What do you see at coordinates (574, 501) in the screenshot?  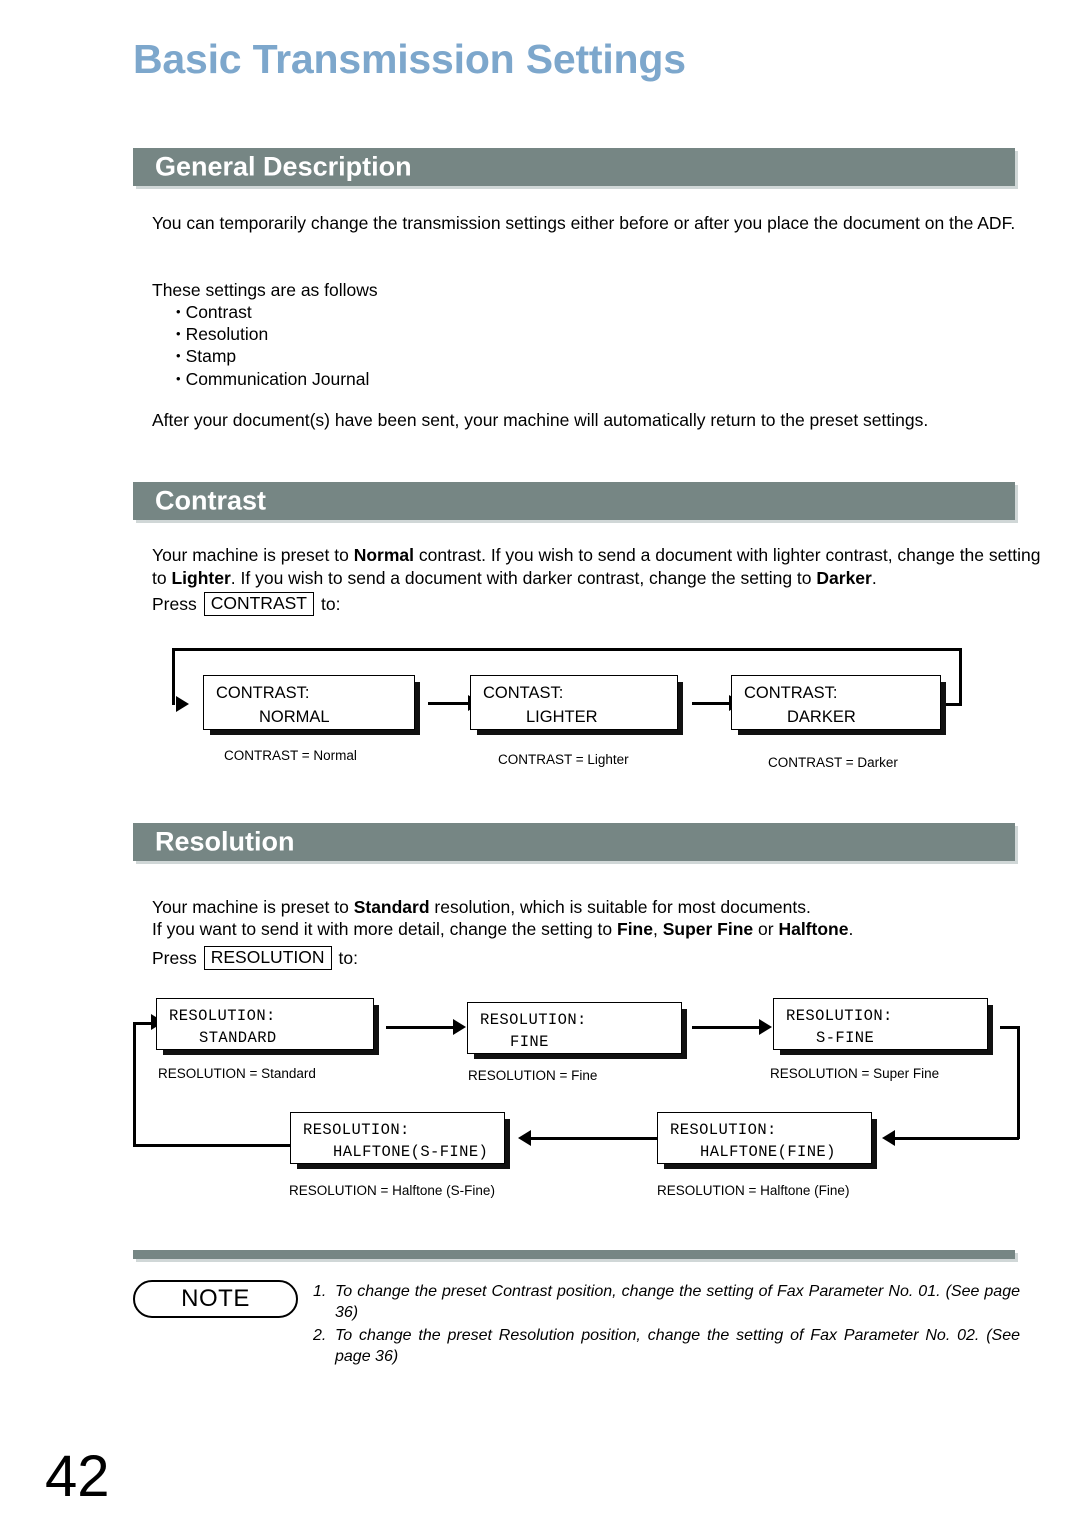 I see `section-header-contrast: Contrast` at bounding box center [574, 501].